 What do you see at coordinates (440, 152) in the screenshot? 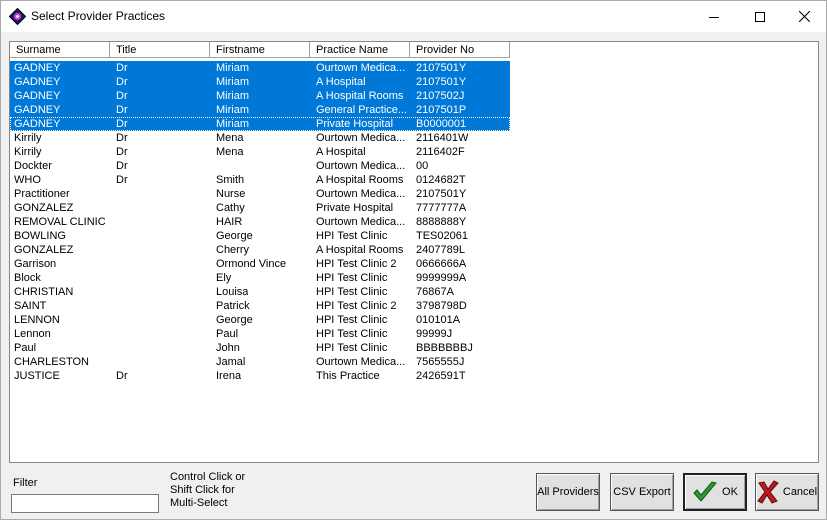
I see `cell-provider: 2116402F` at bounding box center [440, 152].